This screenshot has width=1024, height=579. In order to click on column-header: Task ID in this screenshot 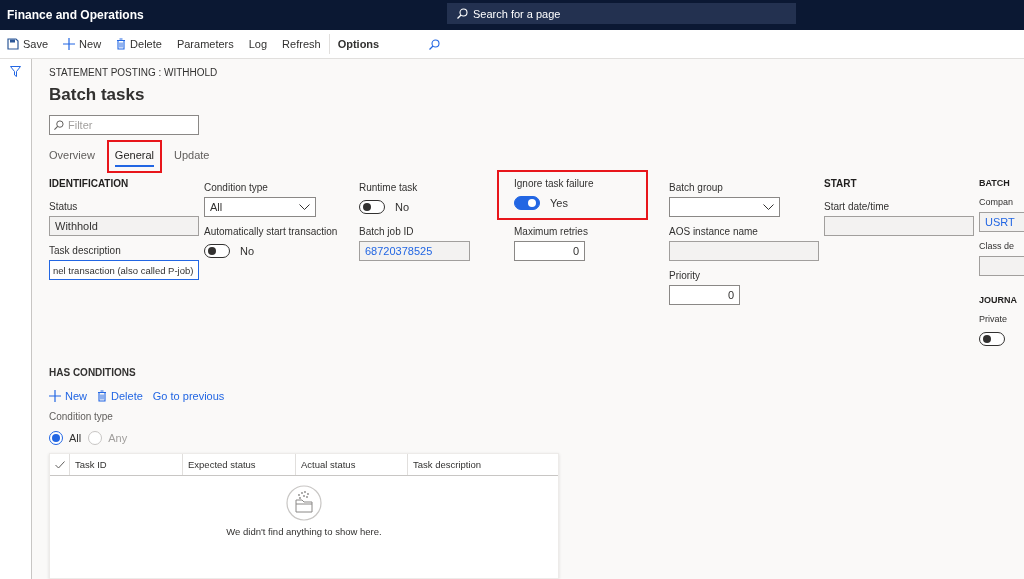, I will do `click(125, 464)`.